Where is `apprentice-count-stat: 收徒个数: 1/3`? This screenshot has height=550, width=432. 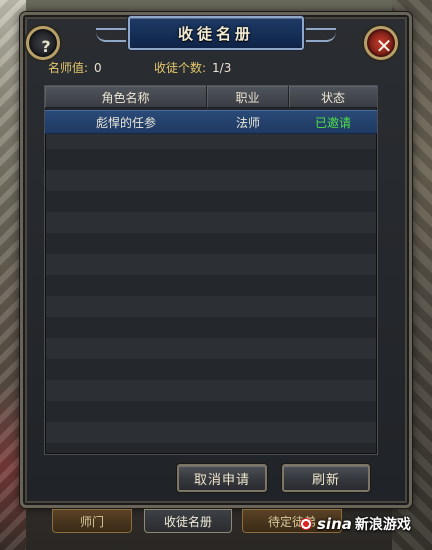
apprentice-count-stat: 收徒个数: 1/3 is located at coordinates (192, 67).